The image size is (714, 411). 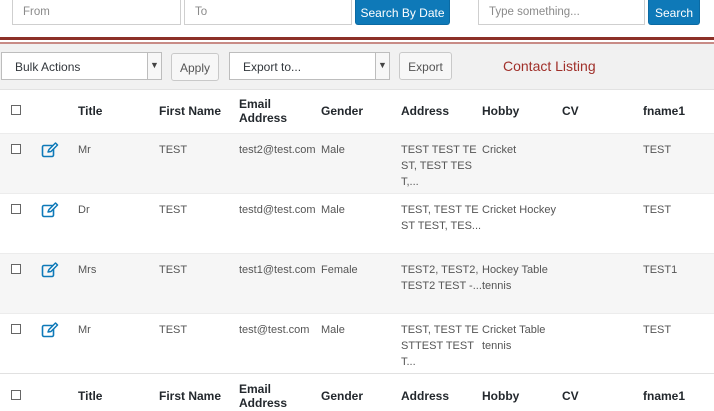 What do you see at coordinates (87, 269) in the screenshot?
I see `cell-title: Mrs` at bounding box center [87, 269].